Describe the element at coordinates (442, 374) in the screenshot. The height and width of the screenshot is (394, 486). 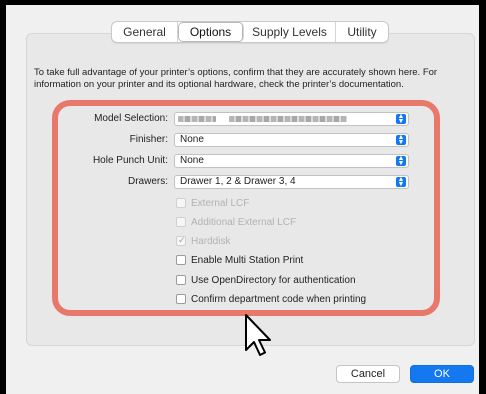
I see `ok-button: OK` at that location.